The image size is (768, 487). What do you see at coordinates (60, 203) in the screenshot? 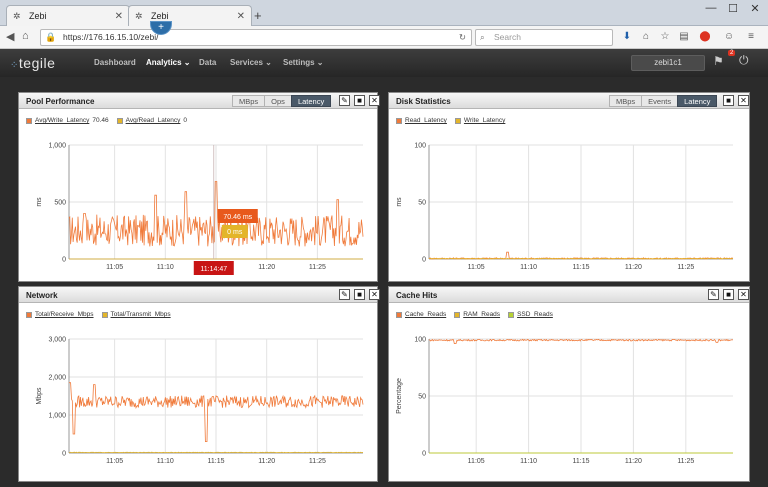
I see `y-tick-label: 500` at bounding box center [60, 203].